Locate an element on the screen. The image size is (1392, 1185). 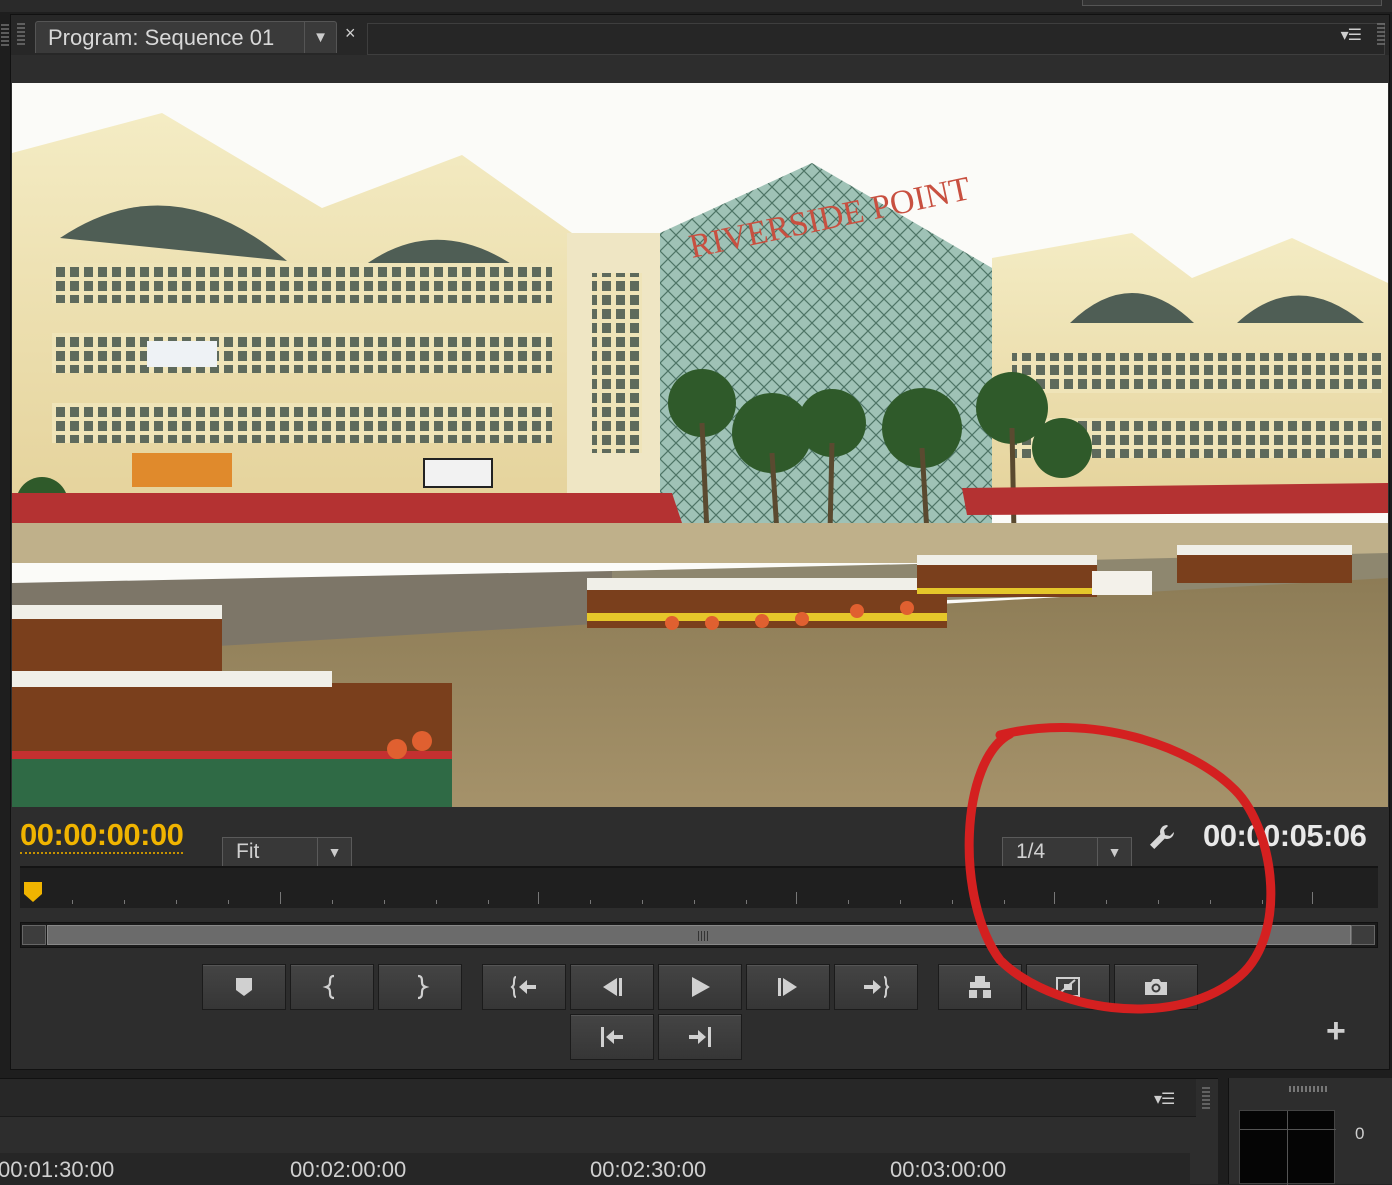
extract-icon is located at coordinates (1068, 987).